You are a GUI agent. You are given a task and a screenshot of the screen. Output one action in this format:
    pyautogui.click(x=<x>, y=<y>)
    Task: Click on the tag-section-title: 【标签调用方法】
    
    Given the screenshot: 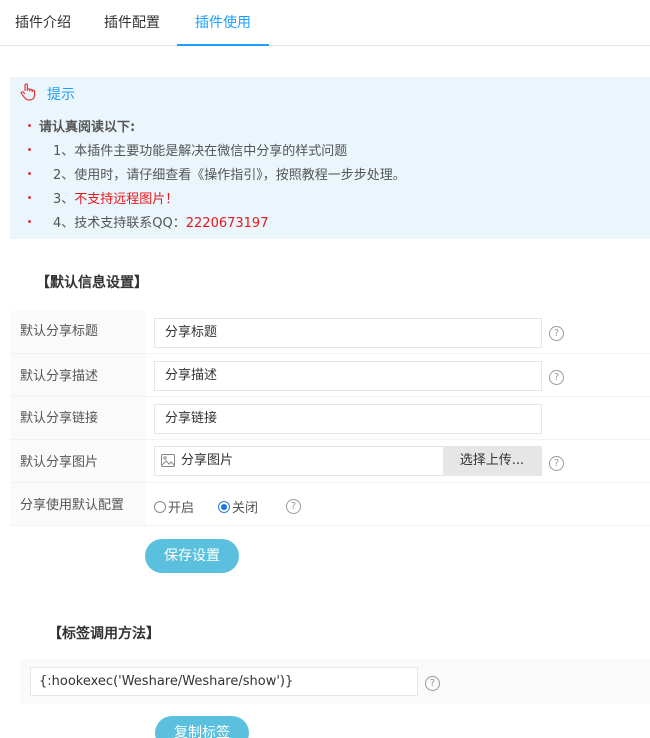 What is the action you would take?
    pyautogui.click(x=104, y=634)
    